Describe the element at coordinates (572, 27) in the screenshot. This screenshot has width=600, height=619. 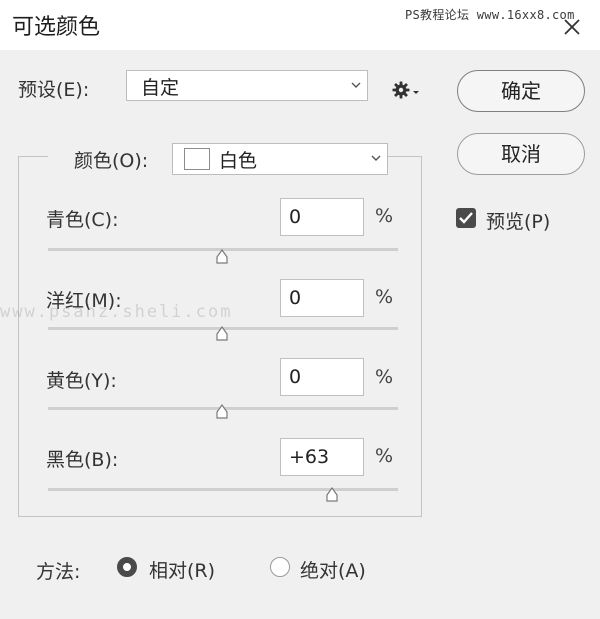
I see `close-icon` at that location.